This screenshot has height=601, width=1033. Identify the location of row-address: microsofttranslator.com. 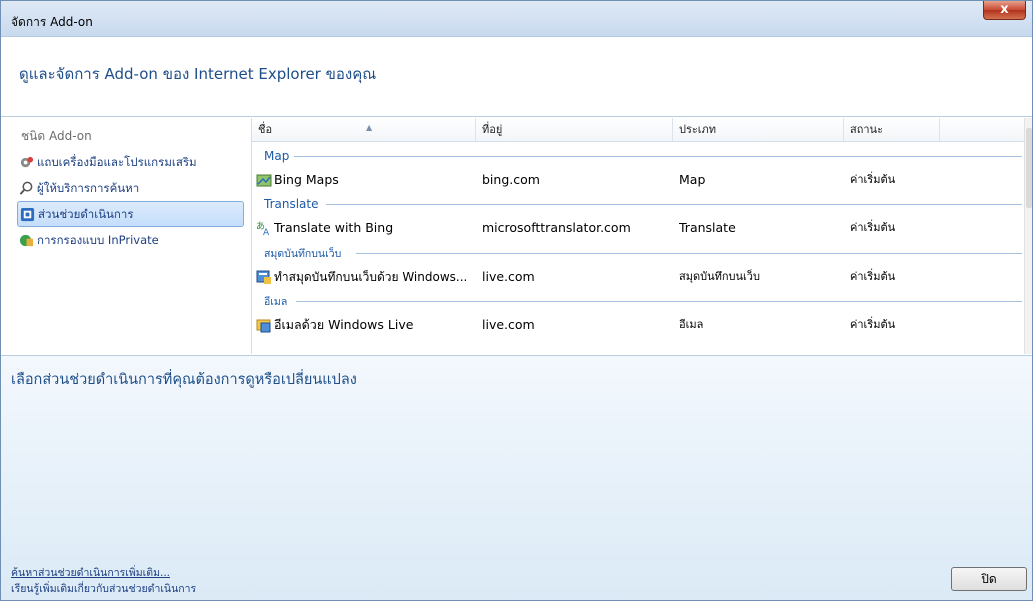
(556, 227).